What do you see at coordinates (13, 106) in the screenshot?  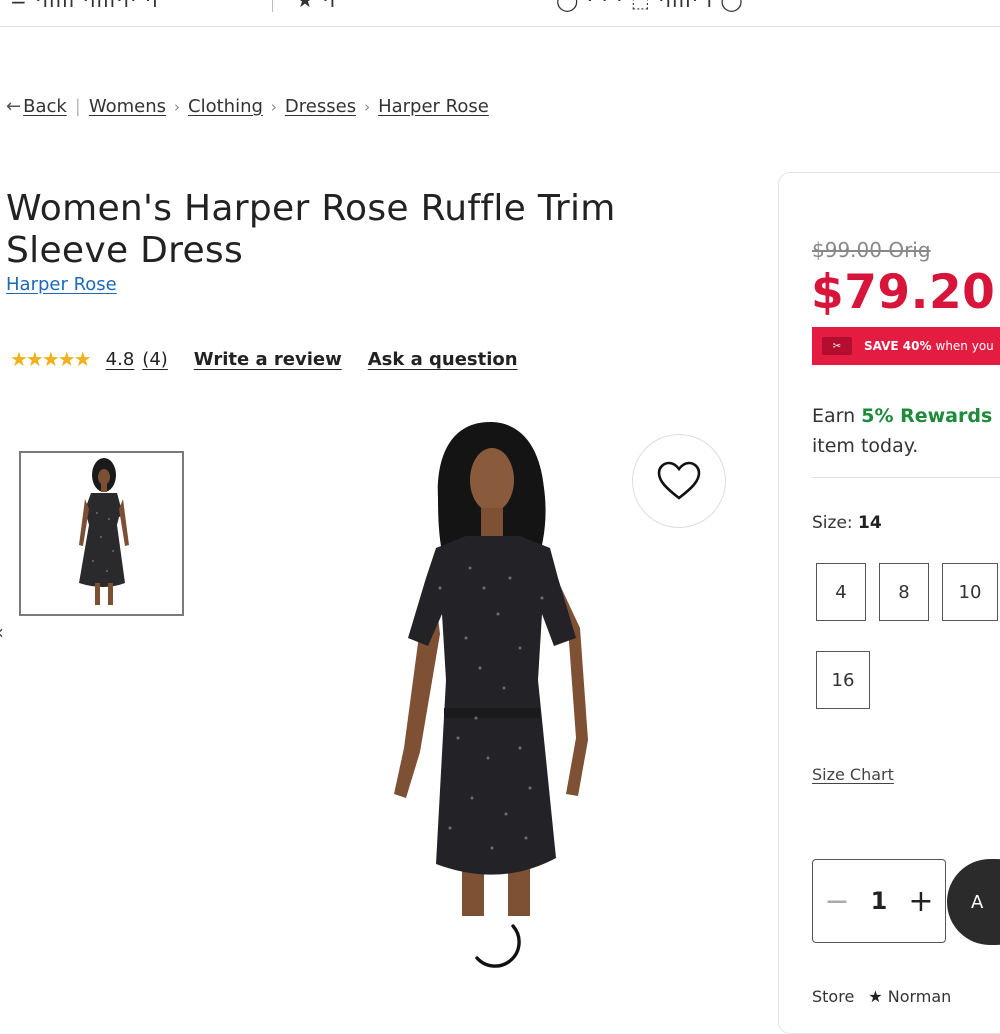 I see `back-arrow-icon: ←` at bounding box center [13, 106].